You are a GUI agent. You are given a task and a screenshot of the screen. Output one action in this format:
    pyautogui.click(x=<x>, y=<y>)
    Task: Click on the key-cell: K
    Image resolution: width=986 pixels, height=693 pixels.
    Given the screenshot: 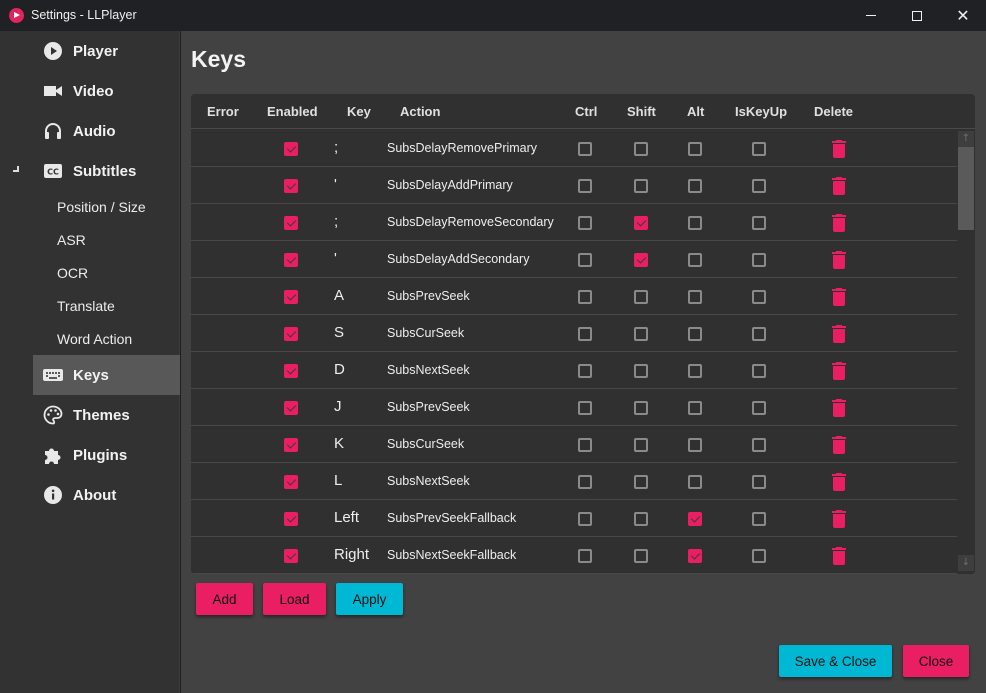 What is the action you would take?
    pyautogui.click(x=339, y=443)
    